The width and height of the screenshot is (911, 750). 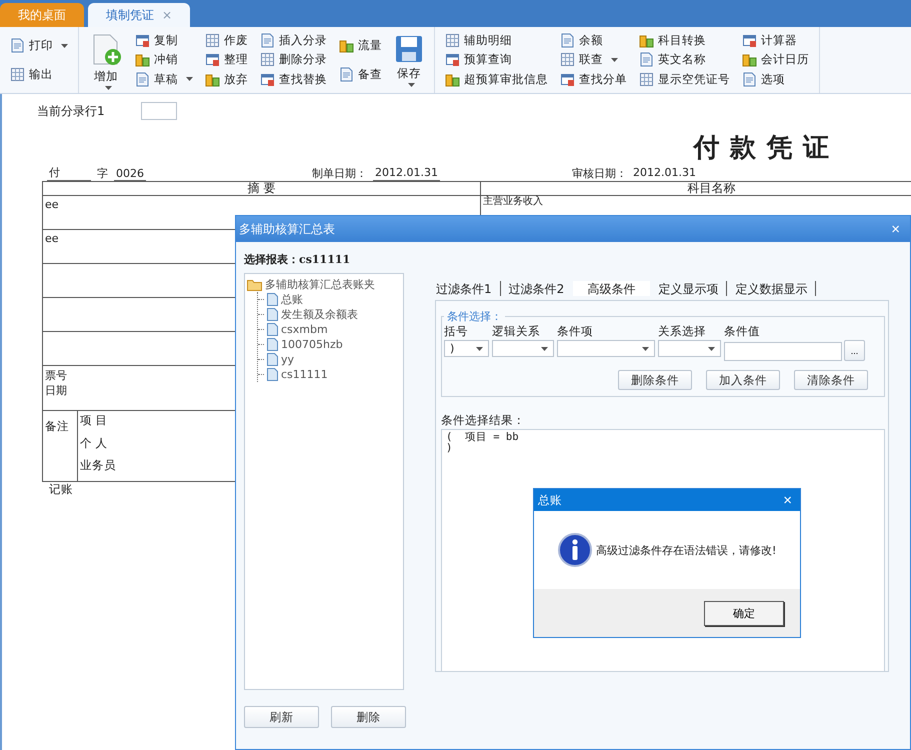 What do you see at coordinates (324, 259) in the screenshot?
I see `report-value: cs11111` at bounding box center [324, 259].